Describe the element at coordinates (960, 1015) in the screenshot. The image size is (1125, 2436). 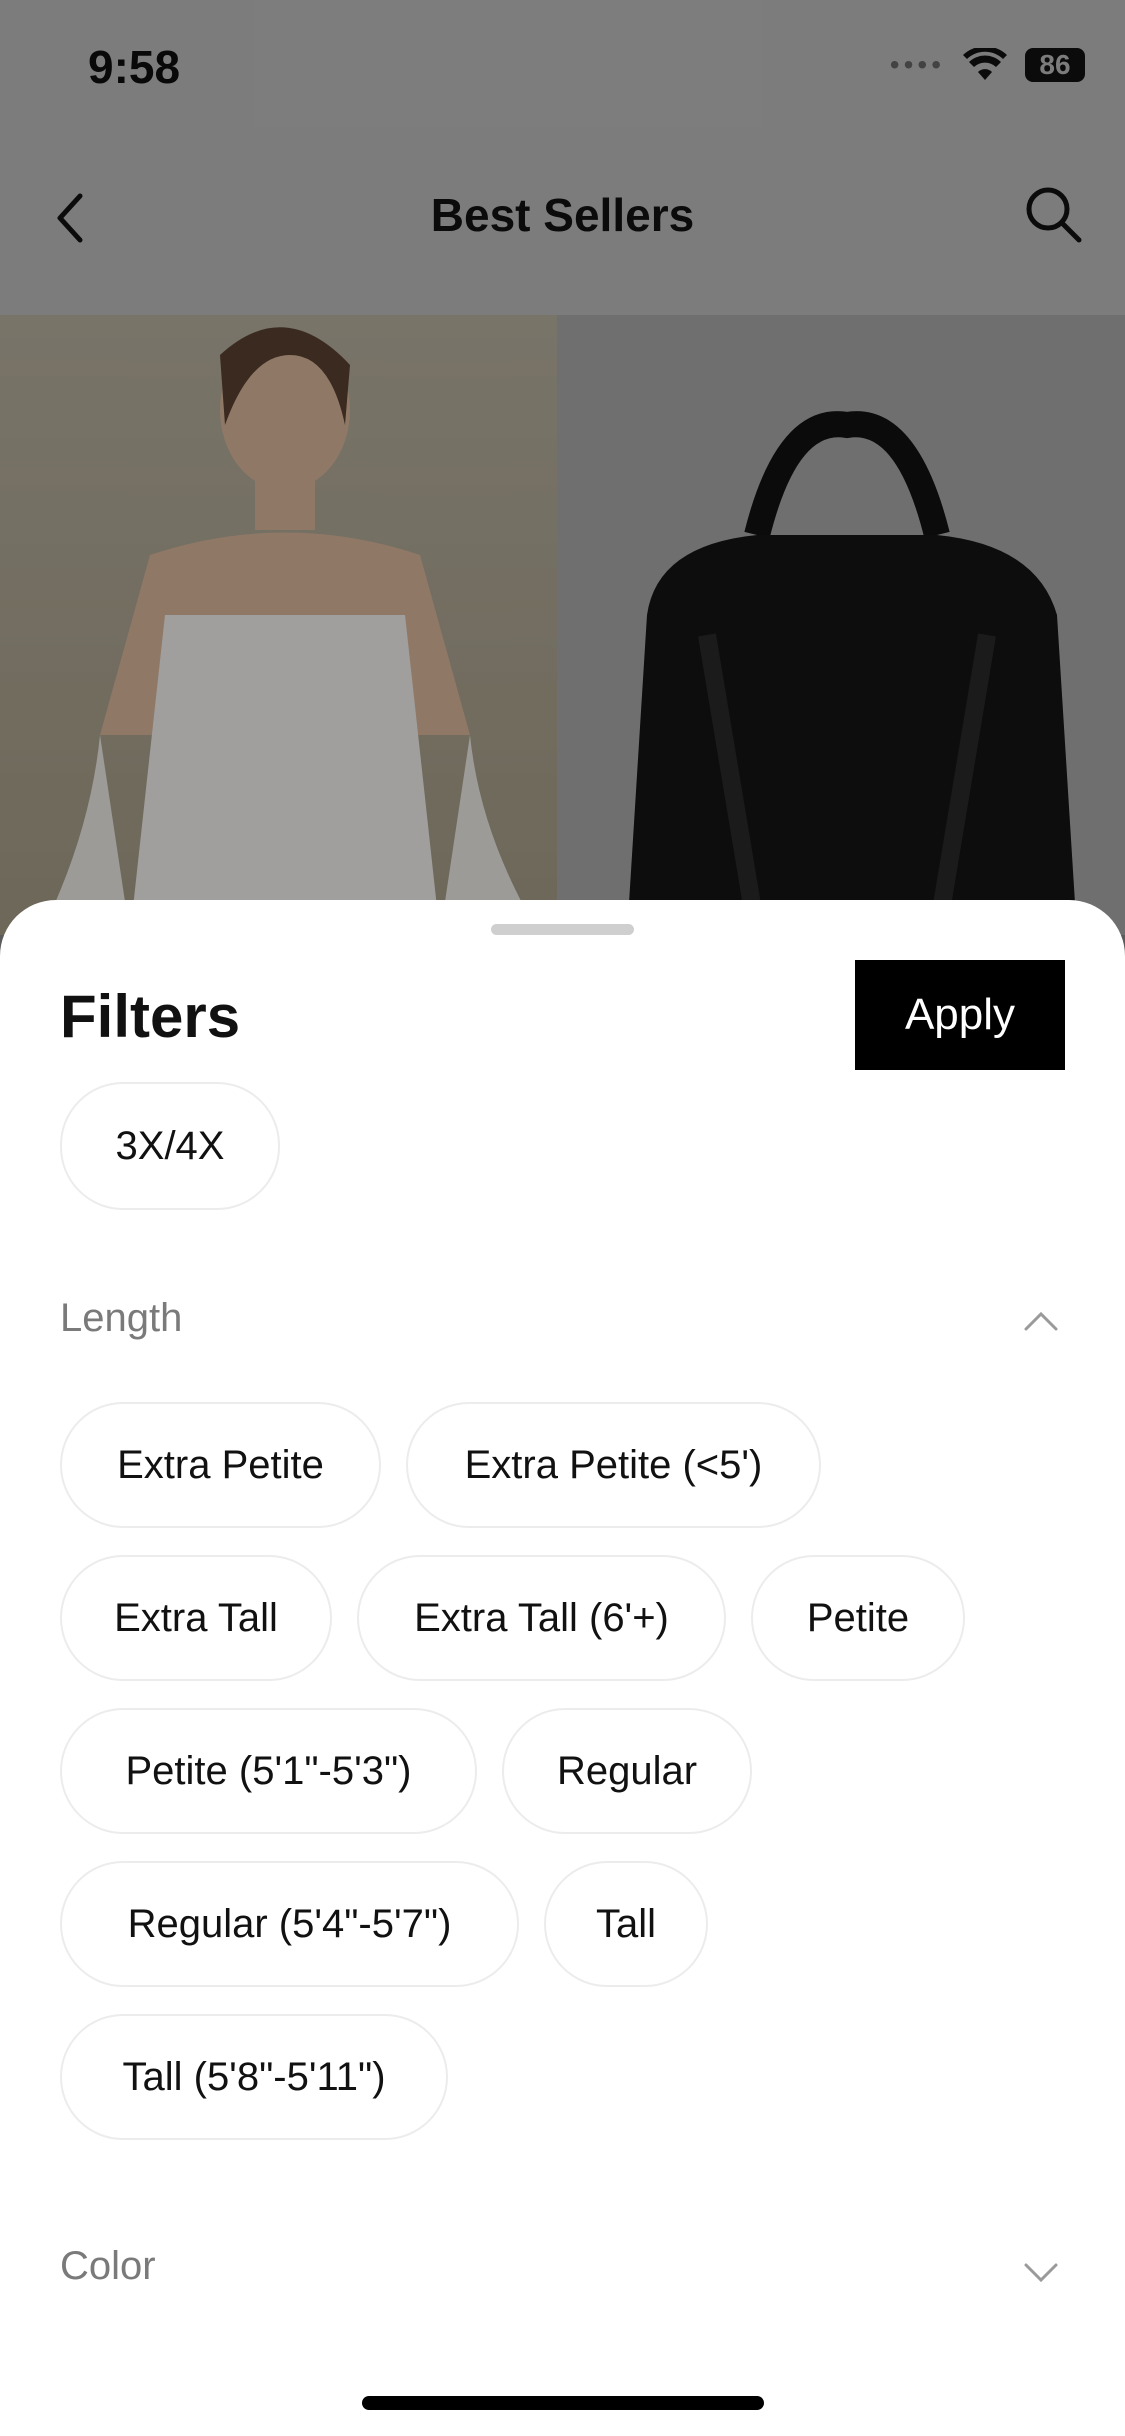
I see `apply-button: Apply` at that location.